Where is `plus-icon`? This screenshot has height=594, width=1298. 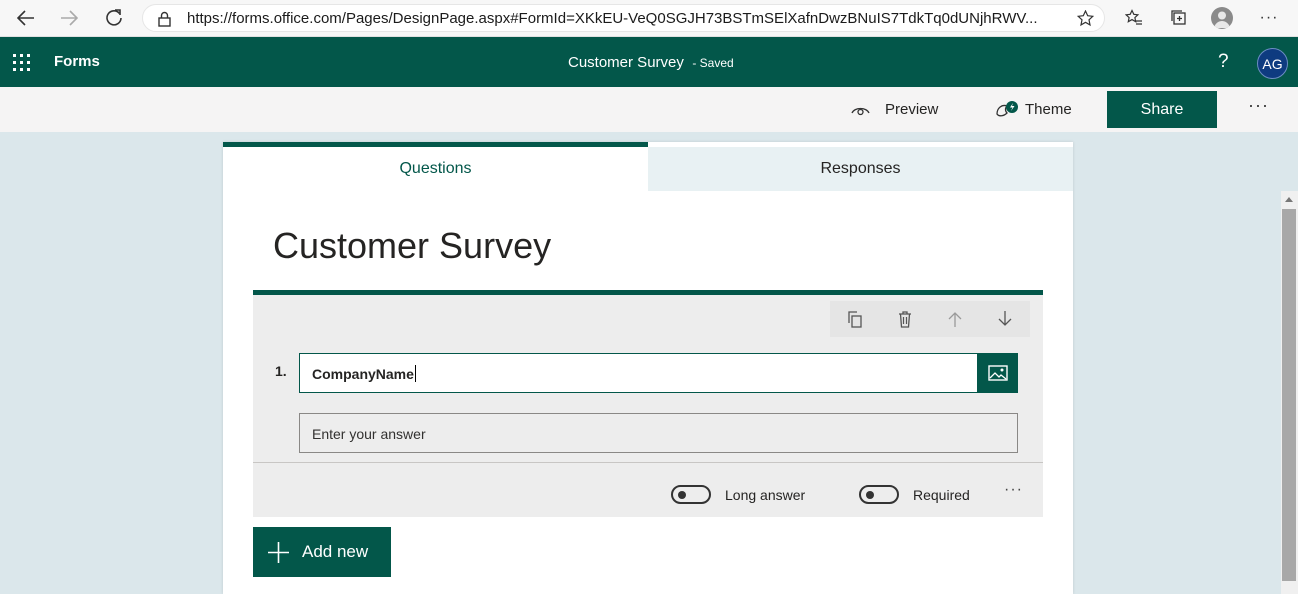
plus-icon is located at coordinates (278, 552).